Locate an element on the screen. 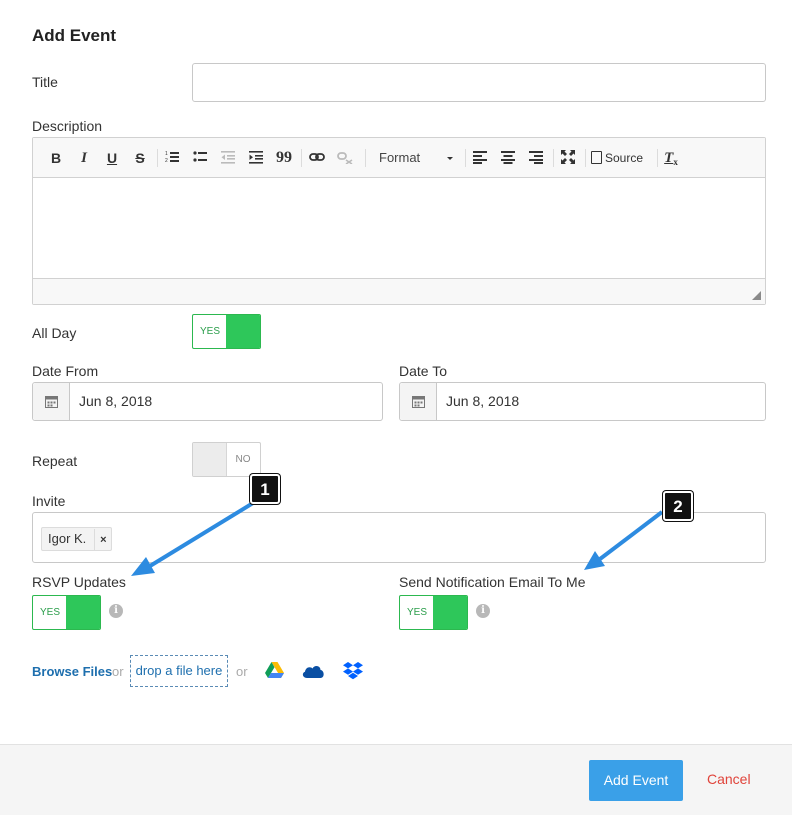  callout-arrows is located at coordinates (397, 537).